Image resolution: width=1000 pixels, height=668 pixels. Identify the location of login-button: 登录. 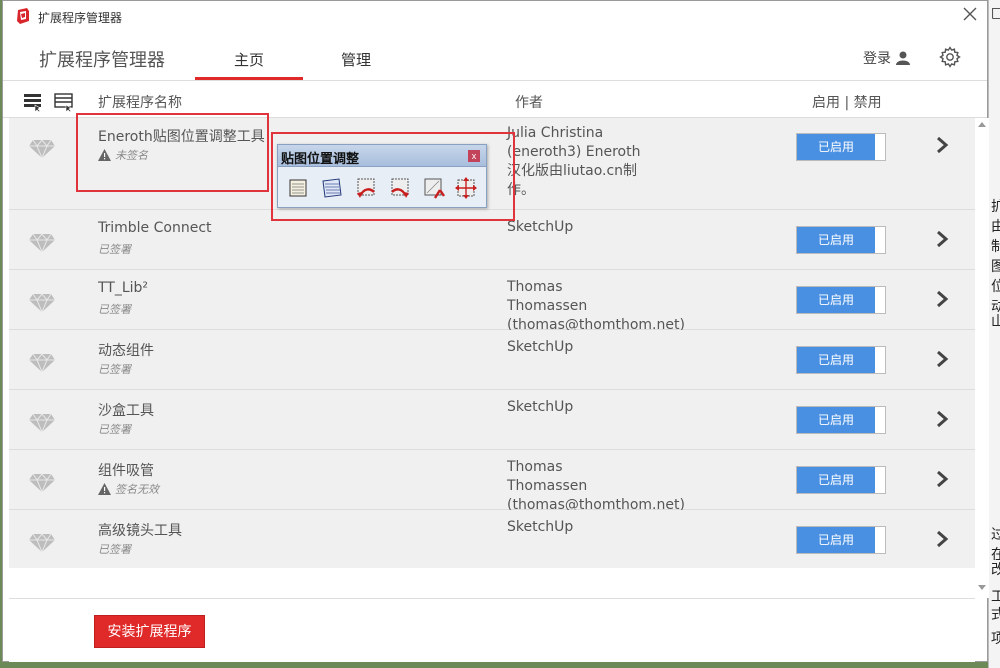
(886, 58).